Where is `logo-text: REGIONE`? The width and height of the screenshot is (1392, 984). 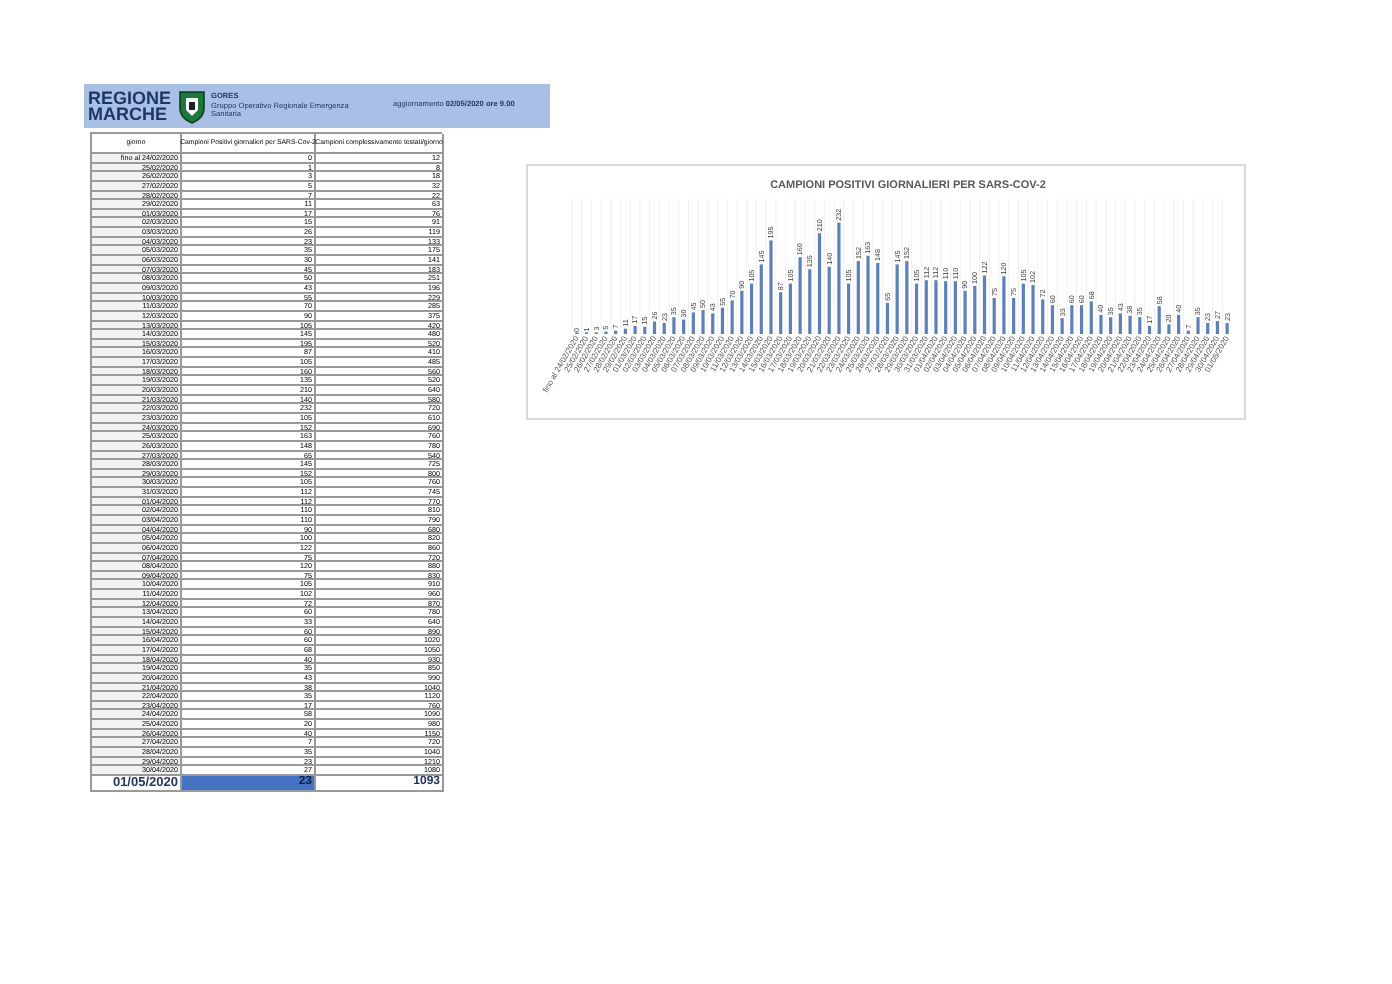 logo-text: REGIONE is located at coordinates (130, 98).